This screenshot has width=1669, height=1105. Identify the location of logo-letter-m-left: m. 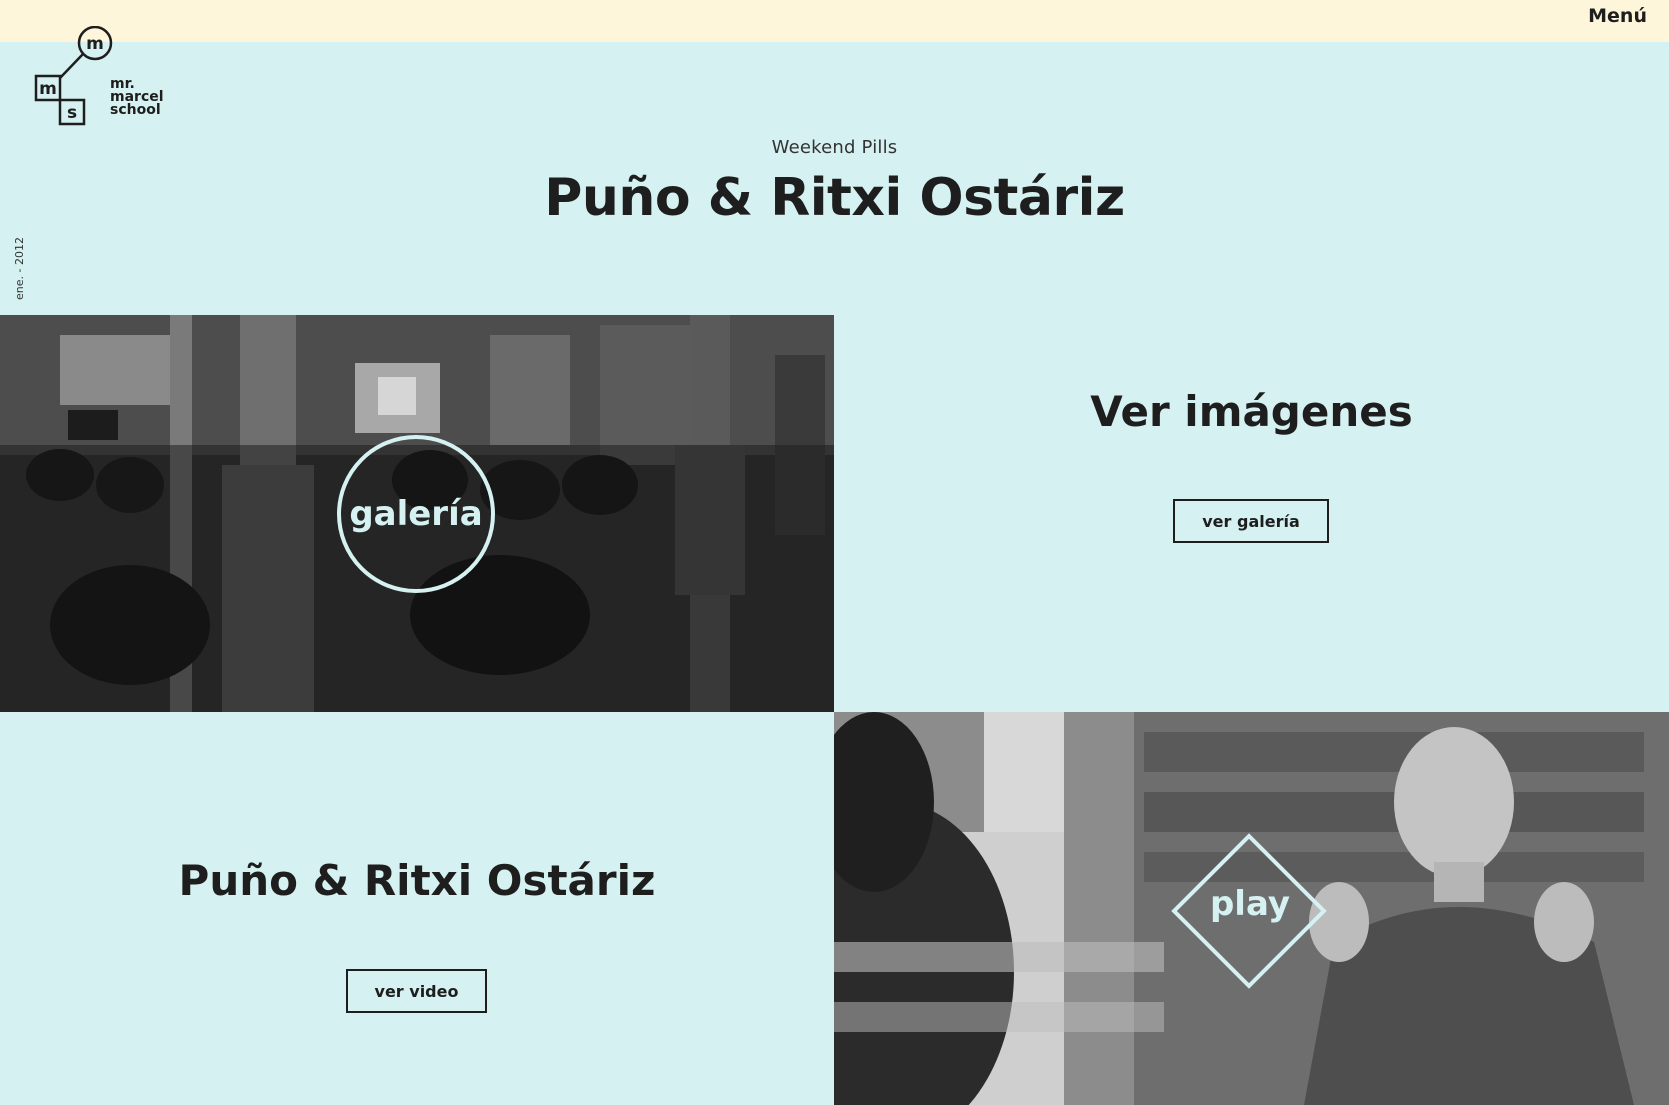
(48, 89).